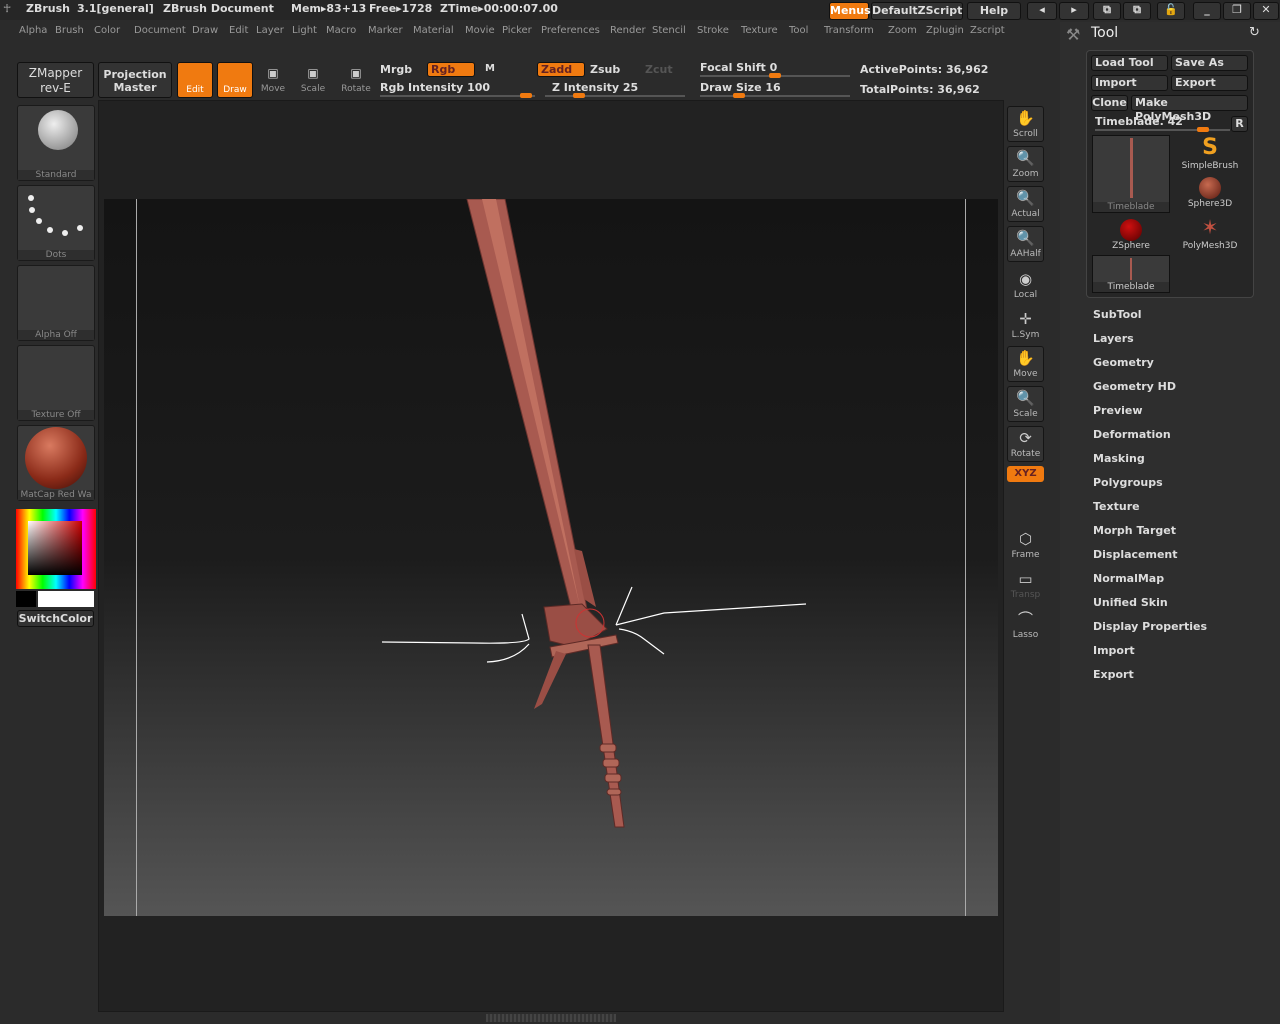 Image resolution: width=1280 pixels, height=1024 pixels. What do you see at coordinates (1210, 235) in the screenshot?
I see `tool-thumb-polymesh3d: ✶ PolyMesh3D` at bounding box center [1210, 235].